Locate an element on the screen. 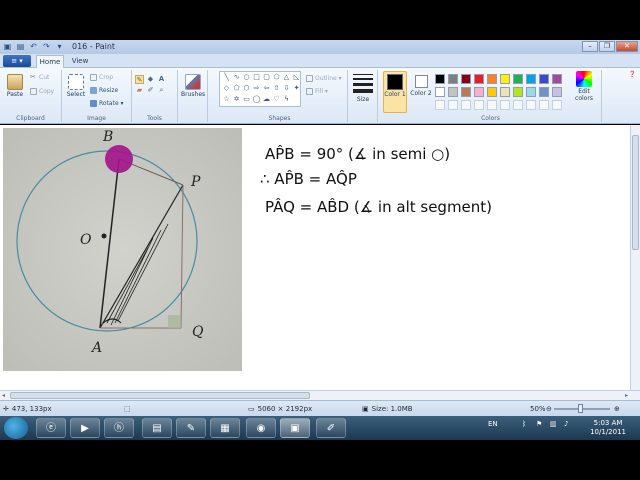 This screenshot has height=480, width=640. bluetooth-icon: ᛒ is located at coordinates (524, 424).